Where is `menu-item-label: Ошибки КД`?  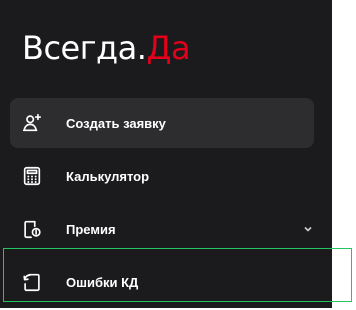 menu-item-label: Ошибки КД is located at coordinates (102, 282).